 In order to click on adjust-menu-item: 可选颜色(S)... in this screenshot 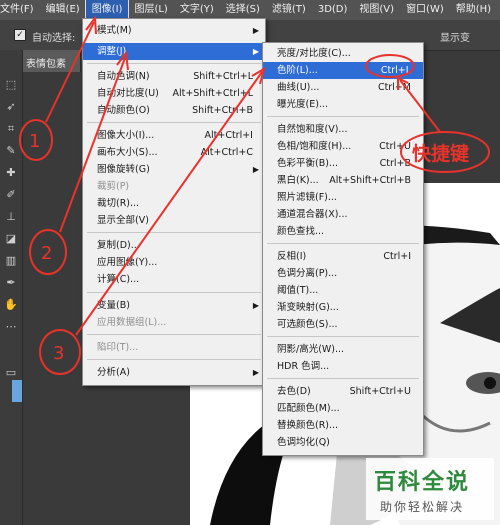, I will do `click(343, 324)`.